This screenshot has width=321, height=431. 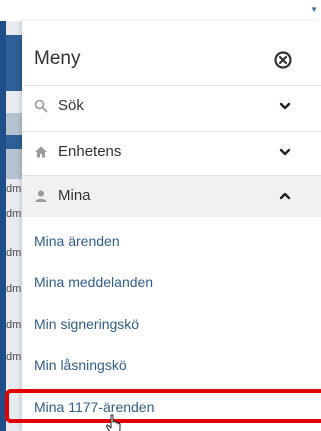 What do you see at coordinates (285, 196) in the screenshot?
I see `chevron-up-icon` at bounding box center [285, 196].